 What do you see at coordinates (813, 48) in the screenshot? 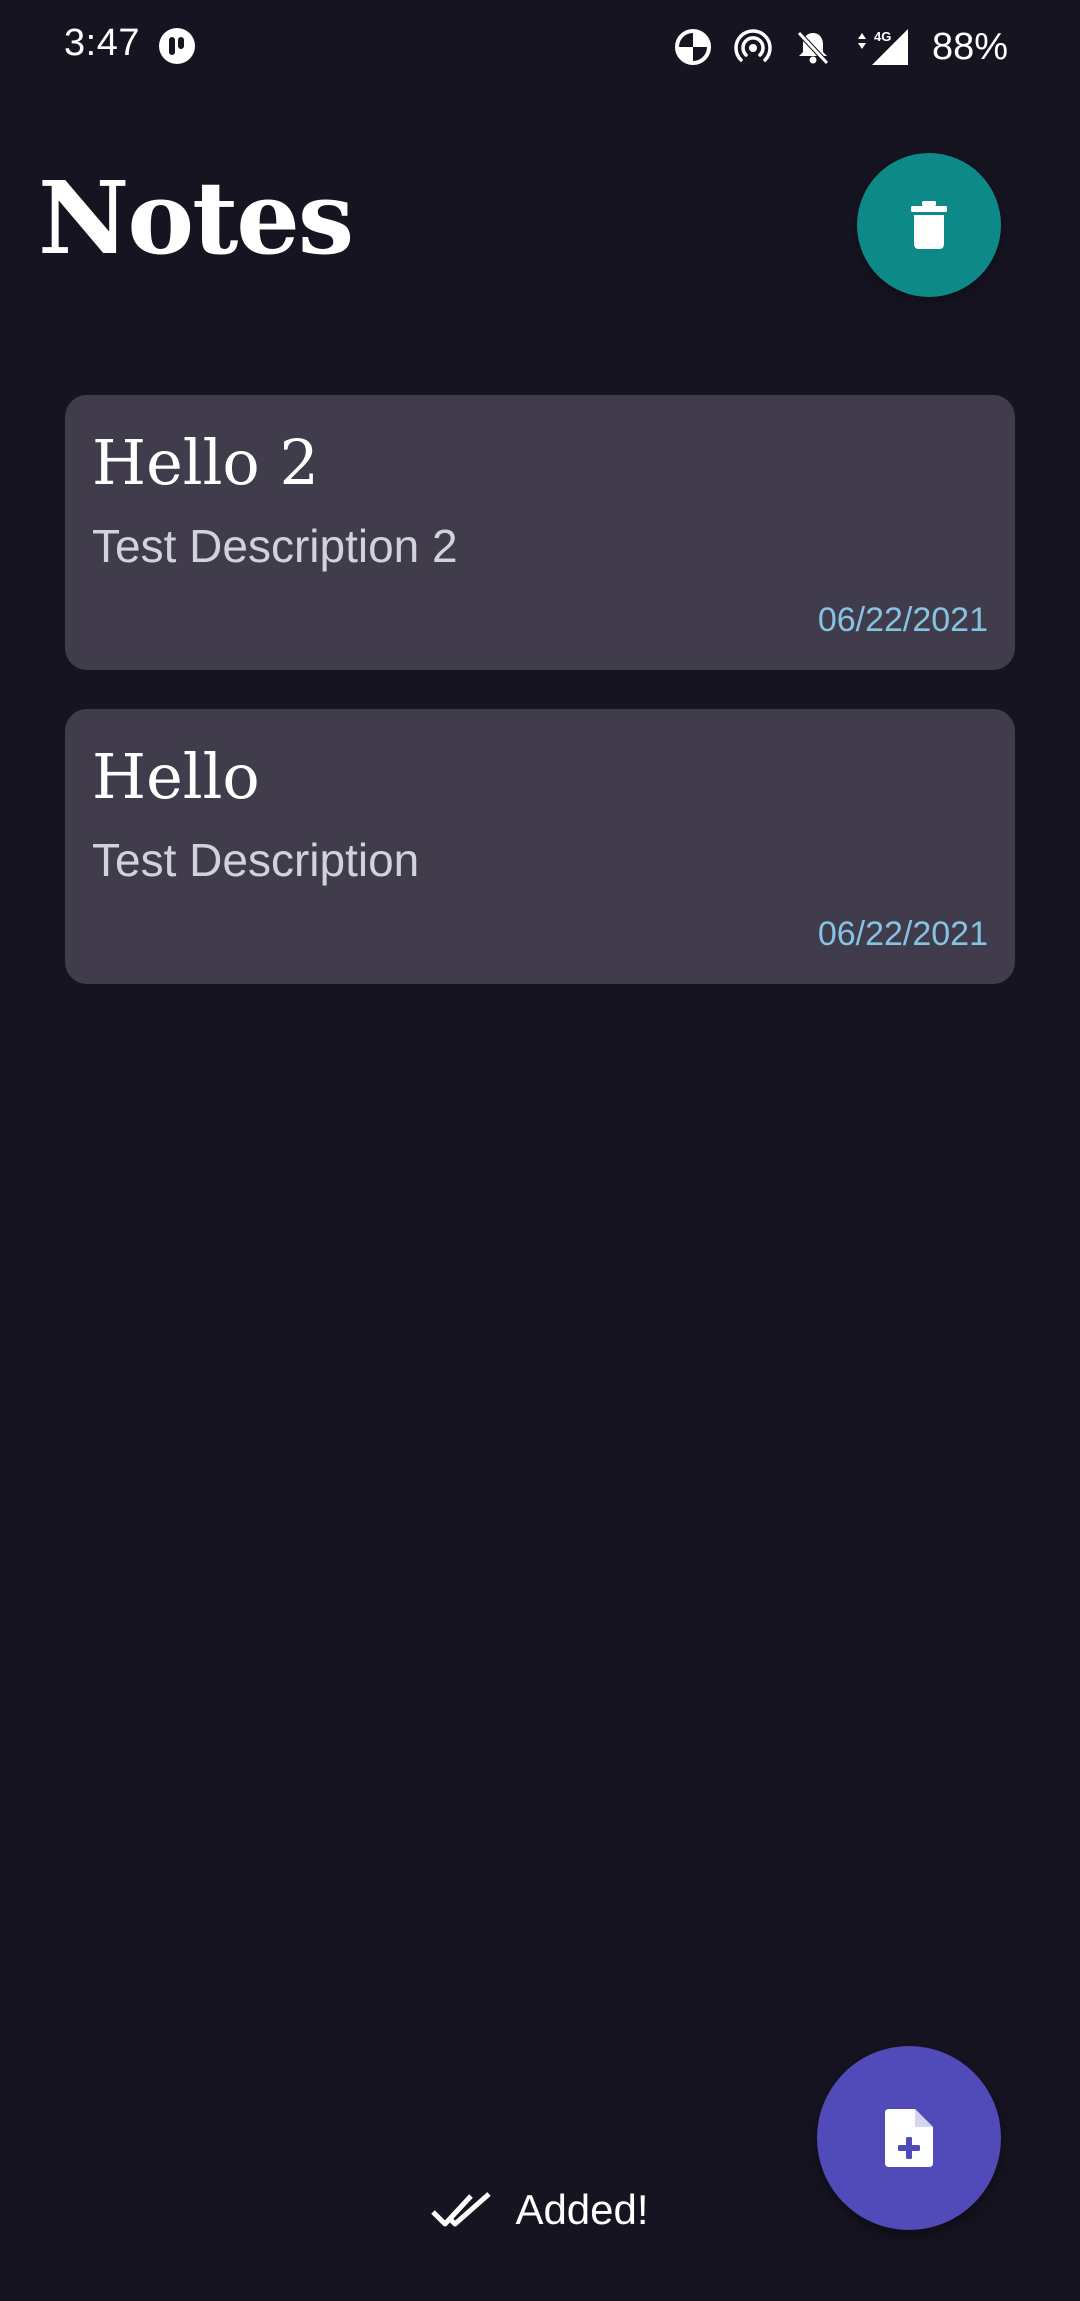
I see `bell-off-icon` at bounding box center [813, 48].